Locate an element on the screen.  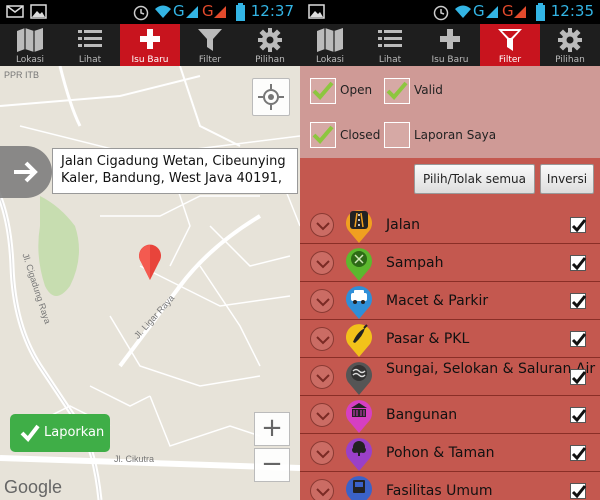
trash-icon is located at coordinates (359, 264).